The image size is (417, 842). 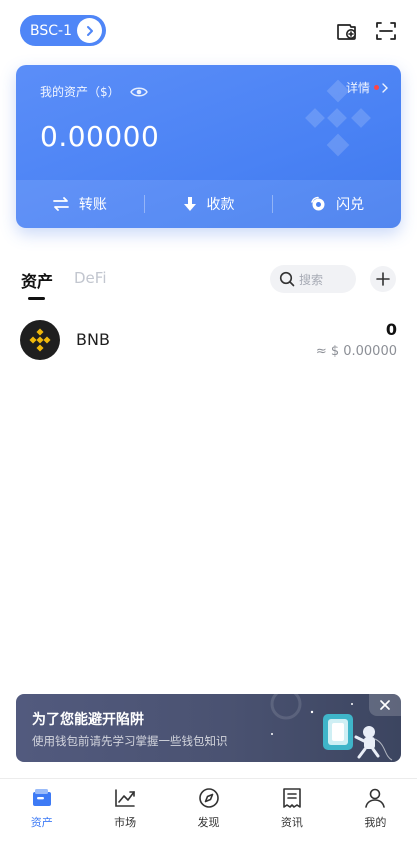 What do you see at coordinates (80, 92) in the screenshot?
I see `asset-label: 我的资产（$）` at bounding box center [80, 92].